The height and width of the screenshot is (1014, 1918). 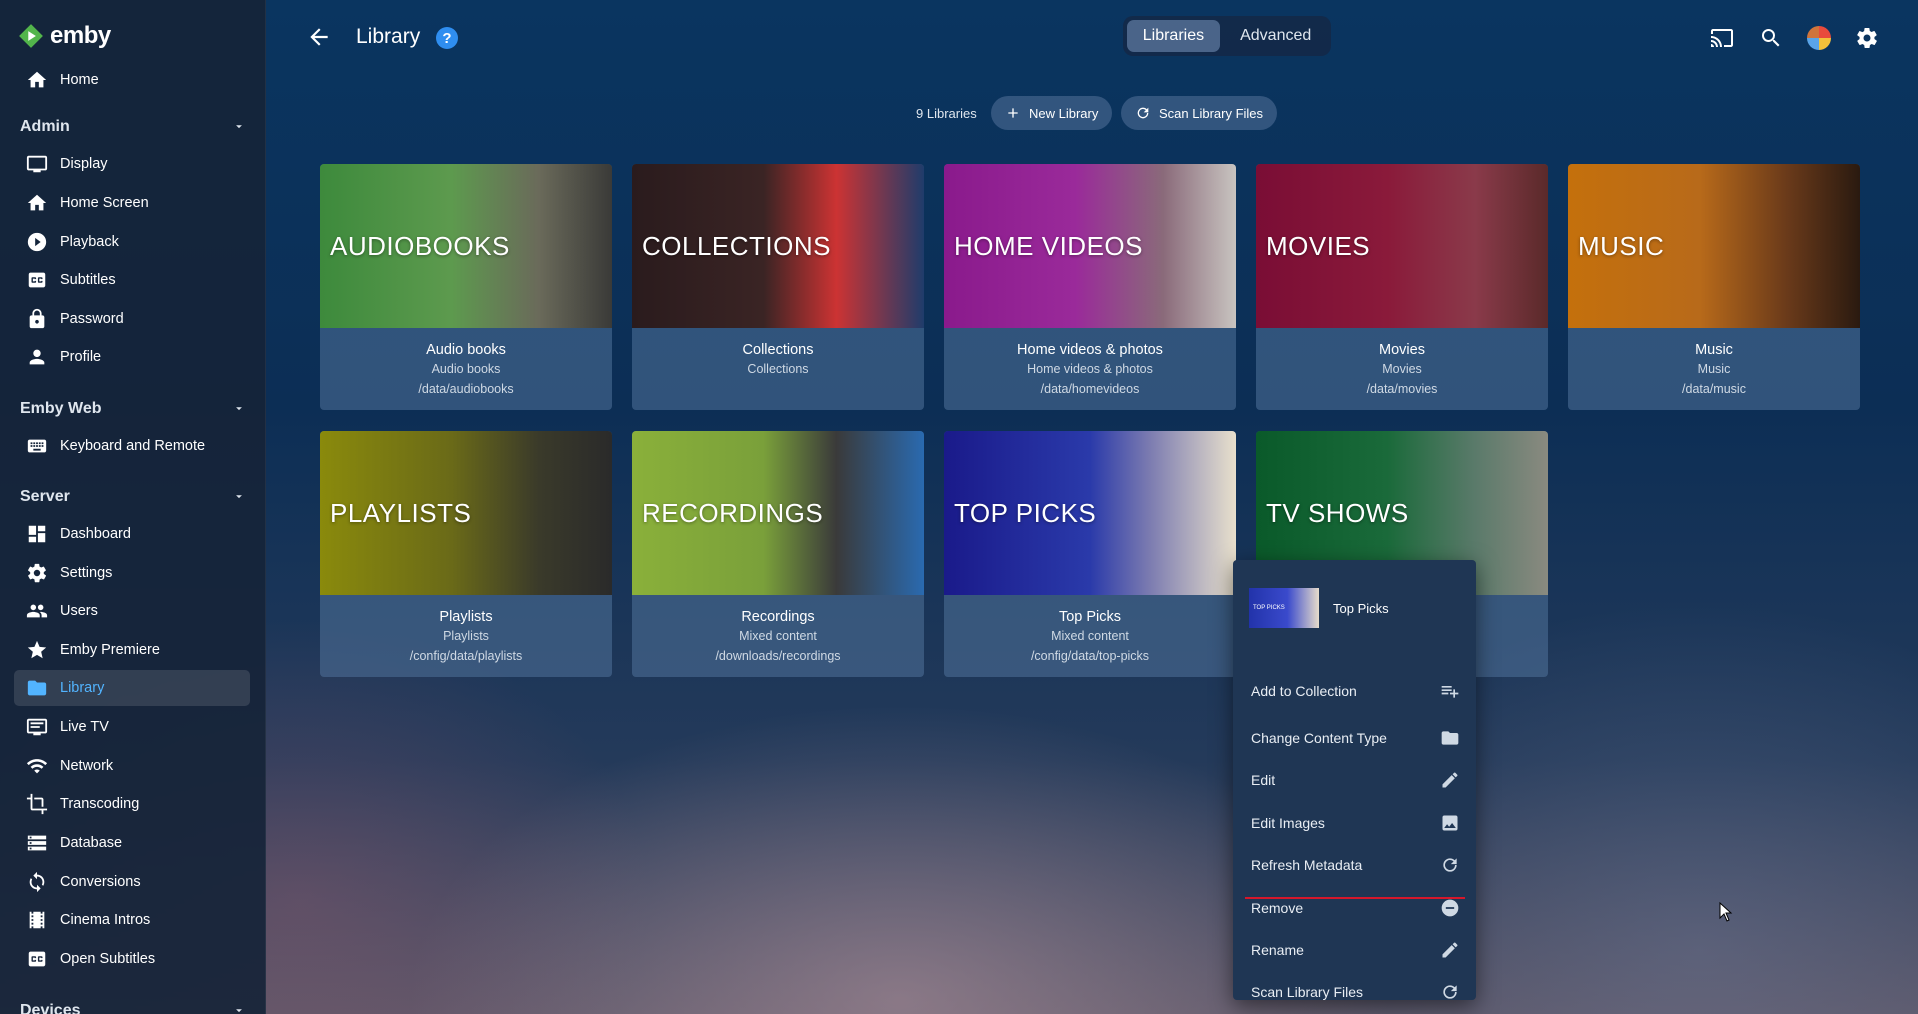 I want to click on search-button, so click(x=1772, y=39).